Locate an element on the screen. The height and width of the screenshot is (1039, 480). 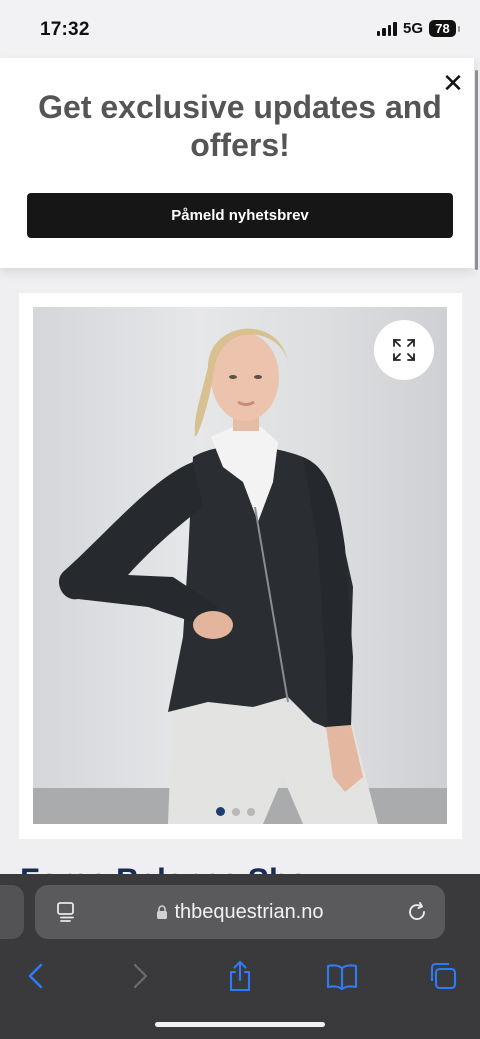
signal-icon is located at coordinates (386, 28).